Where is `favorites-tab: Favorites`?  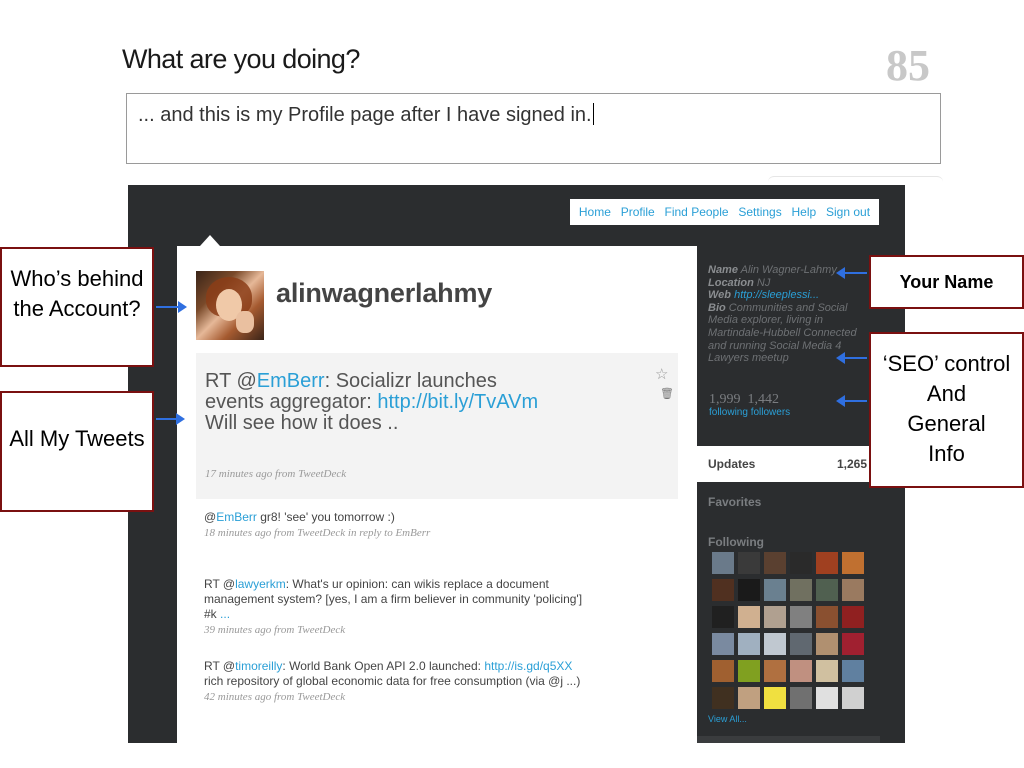
favorites-tab: Favorites is located at coordinates (734, 502).